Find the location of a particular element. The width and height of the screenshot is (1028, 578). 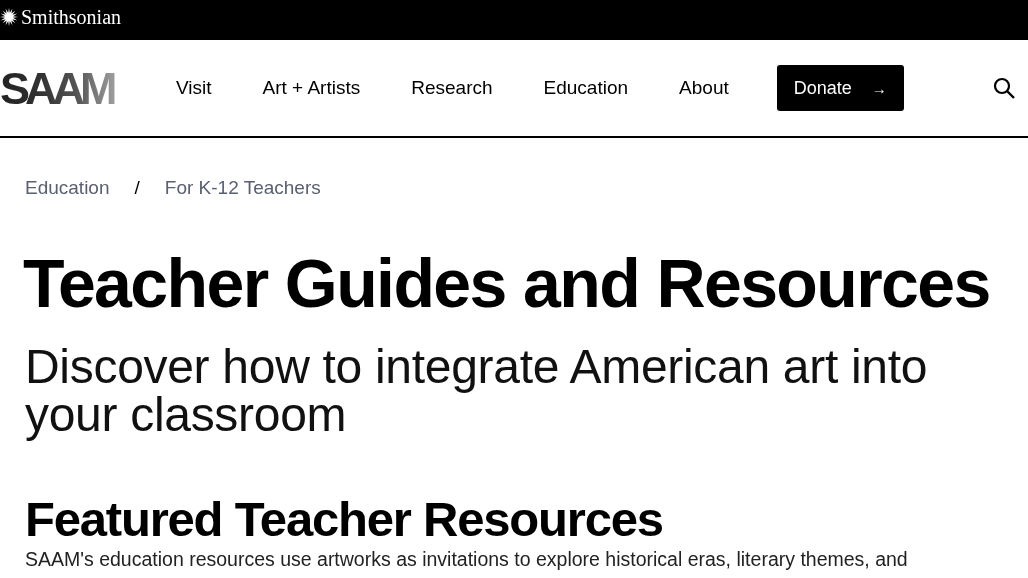

smithsonian-link: Smithsonian is located at coordinates (60, 17).